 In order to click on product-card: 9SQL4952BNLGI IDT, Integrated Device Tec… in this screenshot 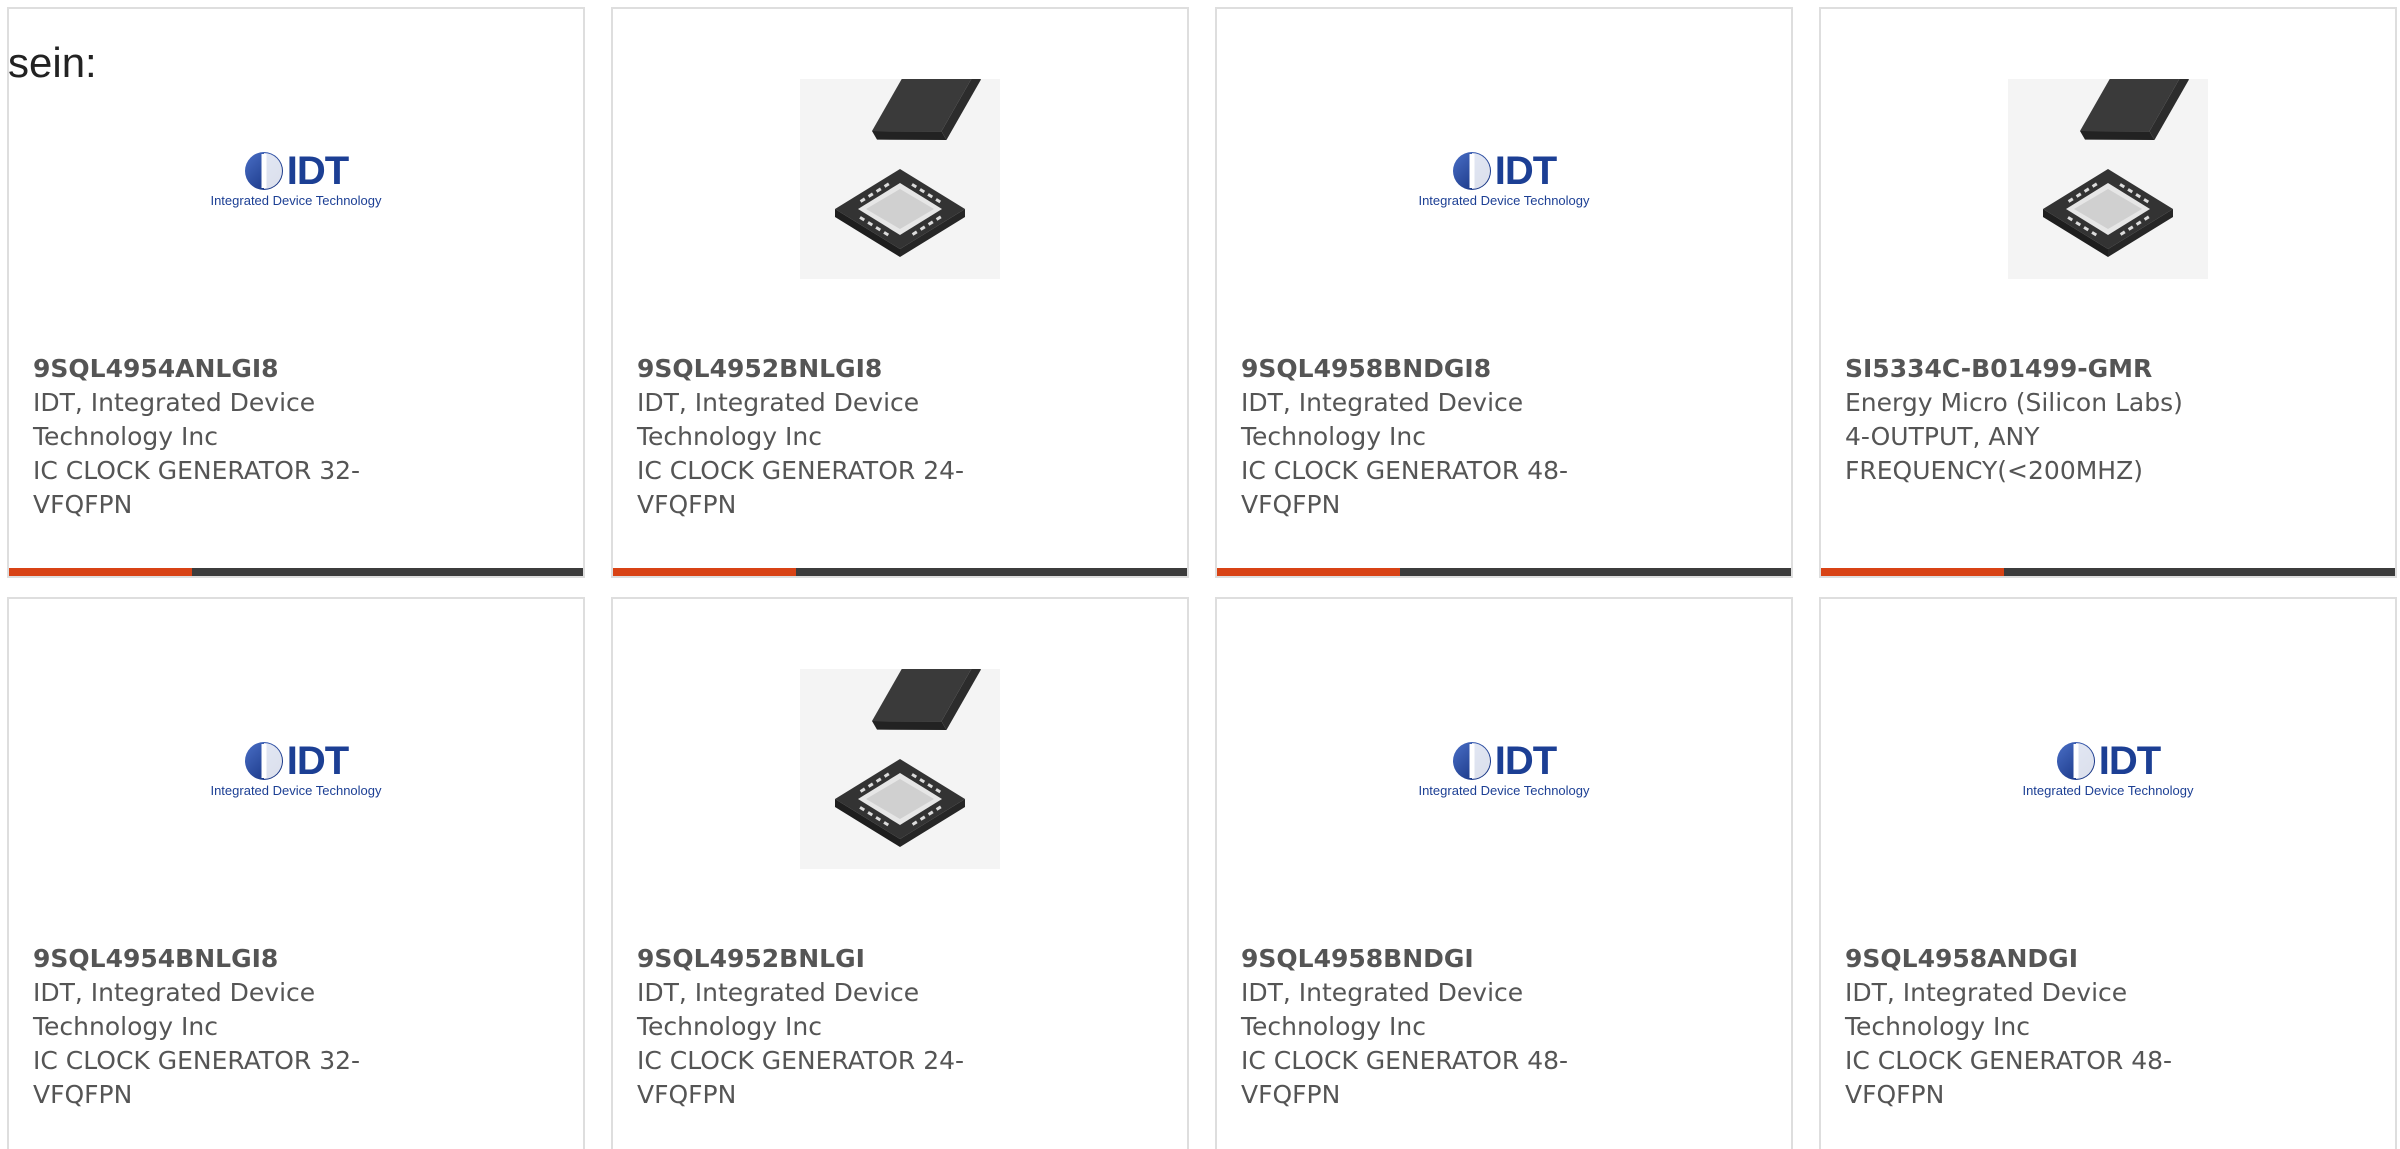, I will do `click(900, 873)`.